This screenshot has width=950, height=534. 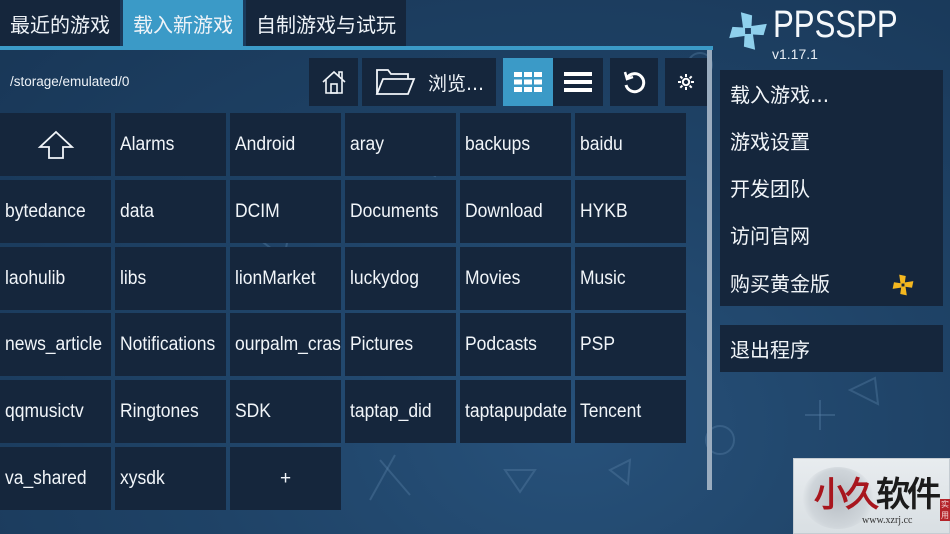 What do you see at coordinates (400, 278) in the screenshot?
I see `folder-item: luckydog` at bounding box center [400, 278].